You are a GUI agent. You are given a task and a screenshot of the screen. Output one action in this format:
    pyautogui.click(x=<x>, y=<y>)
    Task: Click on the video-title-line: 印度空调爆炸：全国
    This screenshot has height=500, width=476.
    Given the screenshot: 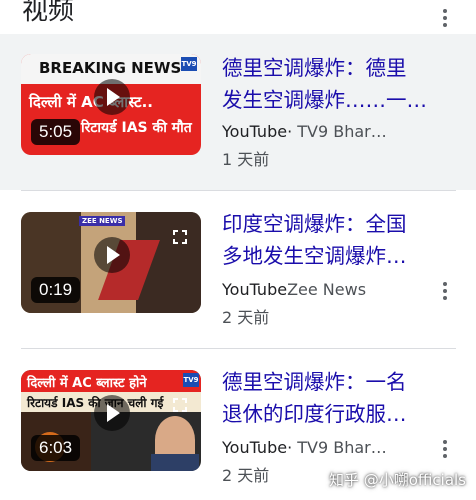 What is the action you would take?
    pyautogui.click(x=314, y=224)
    